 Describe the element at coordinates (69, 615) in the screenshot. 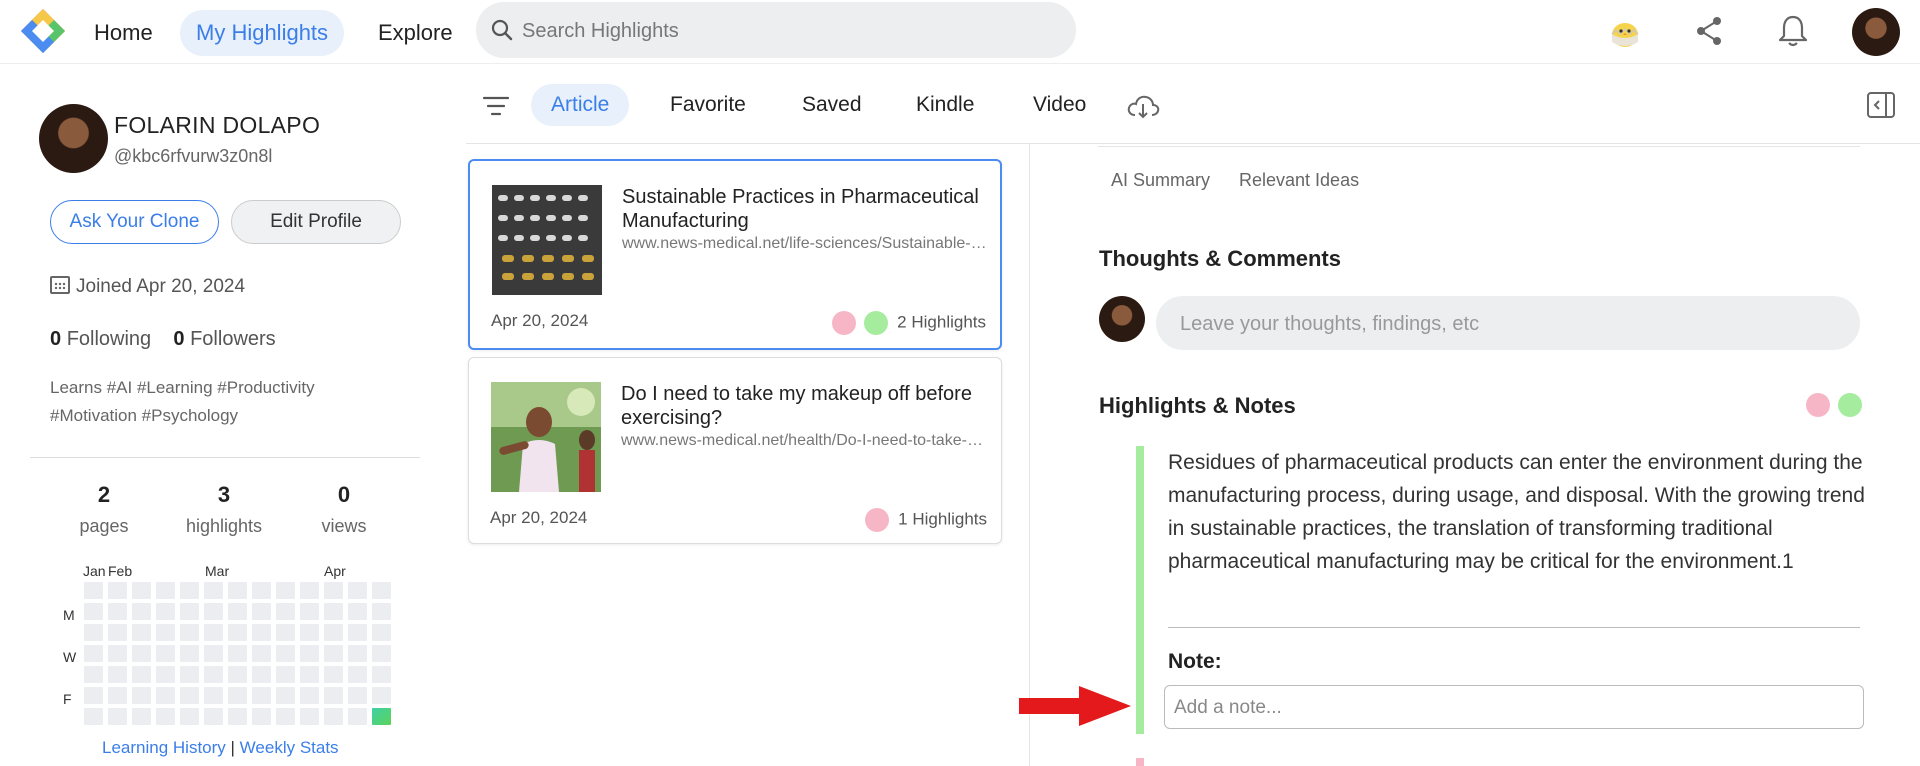

I see `heatmap-day: M` at that location.